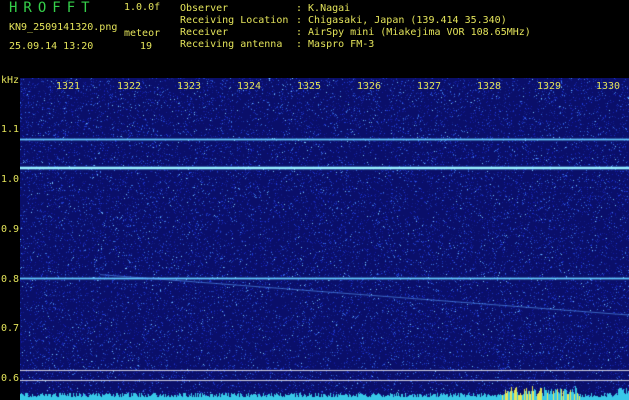  Describe the element at coordinates (249, 86) in the screenshot. I see `x-tick-1324: 1324` at that location.